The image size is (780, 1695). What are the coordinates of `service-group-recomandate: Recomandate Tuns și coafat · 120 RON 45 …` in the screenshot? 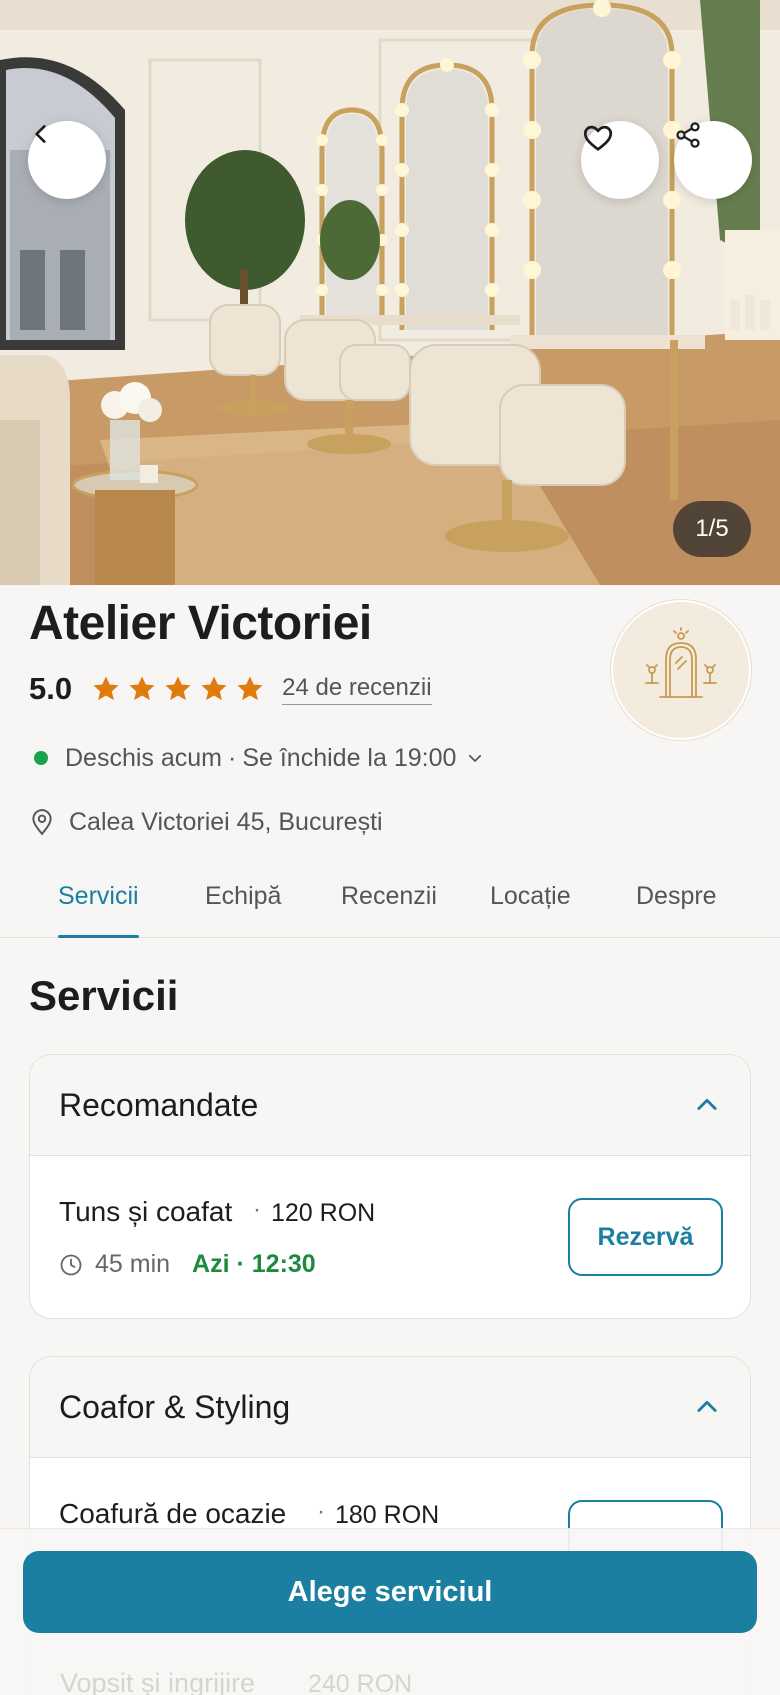 It's located at (390, 1186).